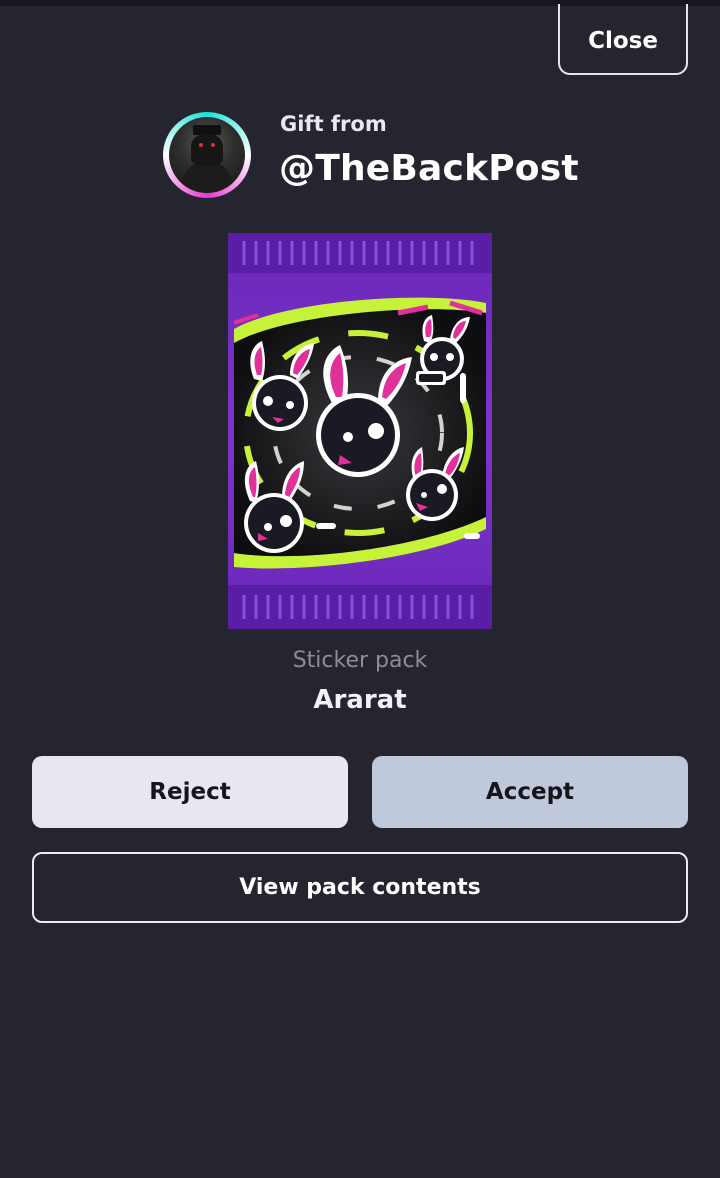 Image resolution: width=720 pixels, height=1178 pixels. I want to click on avatar-image, so click(207, 155).